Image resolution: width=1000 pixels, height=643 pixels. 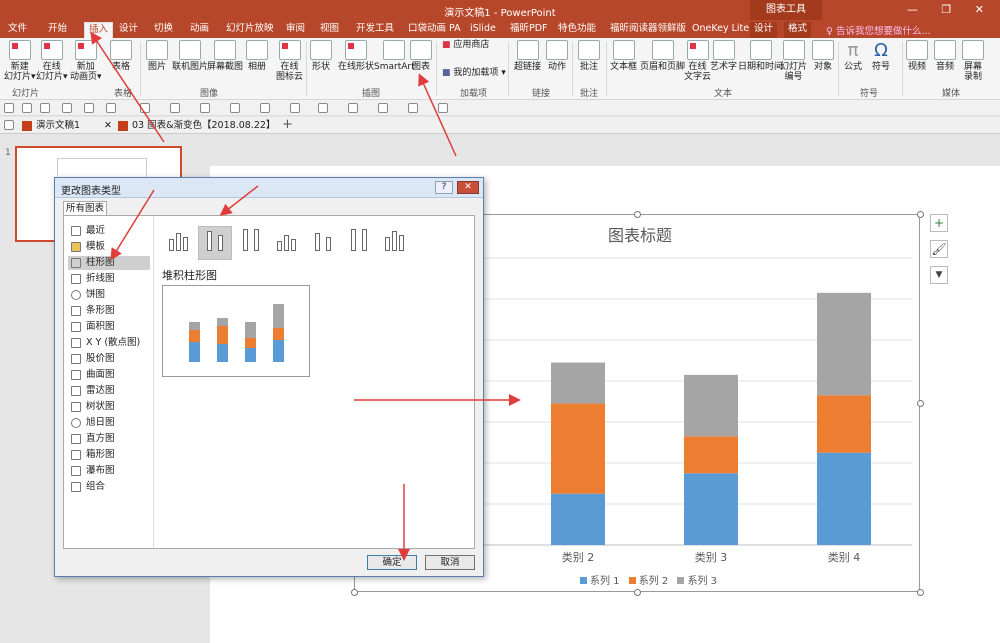 I want to click on waterfall-icon, so click(x=76, y=471).